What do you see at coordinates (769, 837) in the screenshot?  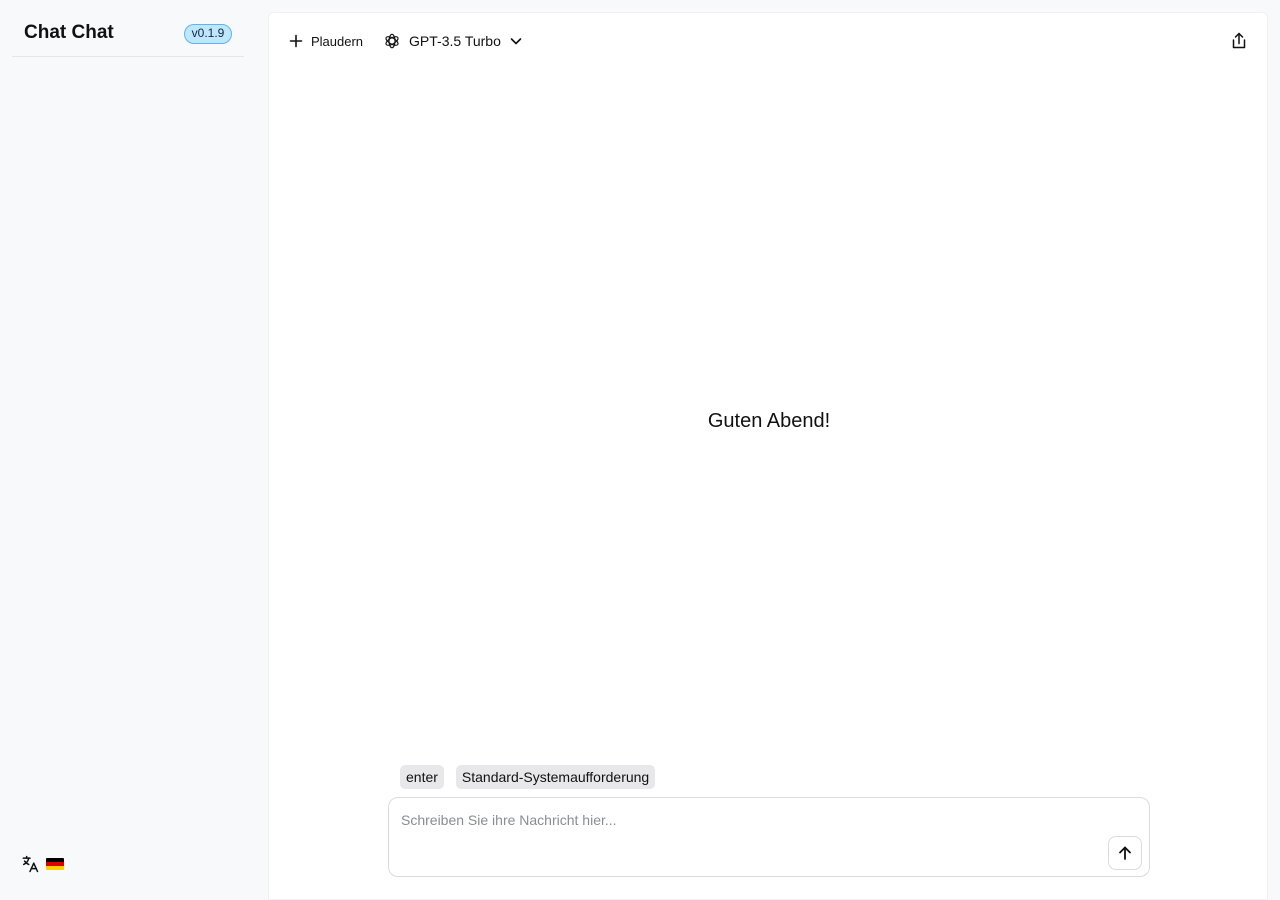 I see `message-composer` at bounding box center [769, 837].